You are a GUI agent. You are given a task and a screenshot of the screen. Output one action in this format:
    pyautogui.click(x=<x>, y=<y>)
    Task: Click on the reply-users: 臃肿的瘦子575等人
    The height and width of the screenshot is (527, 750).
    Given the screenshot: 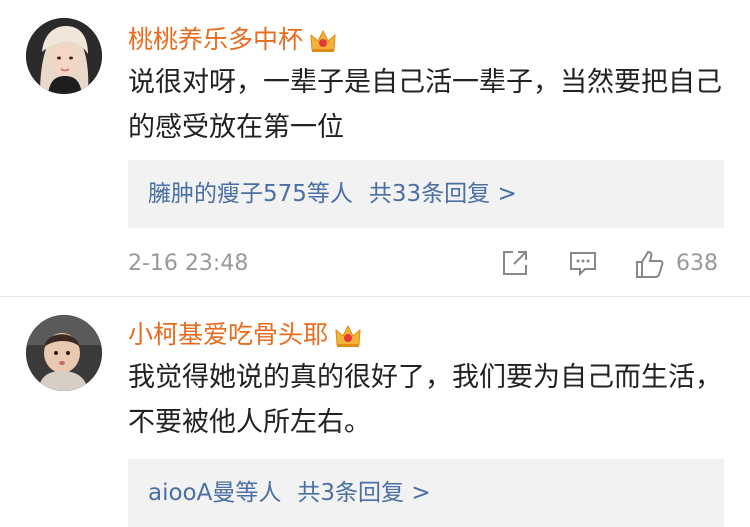 What is the action you would take?
    pyautogui.click(x=250, y=194)
    